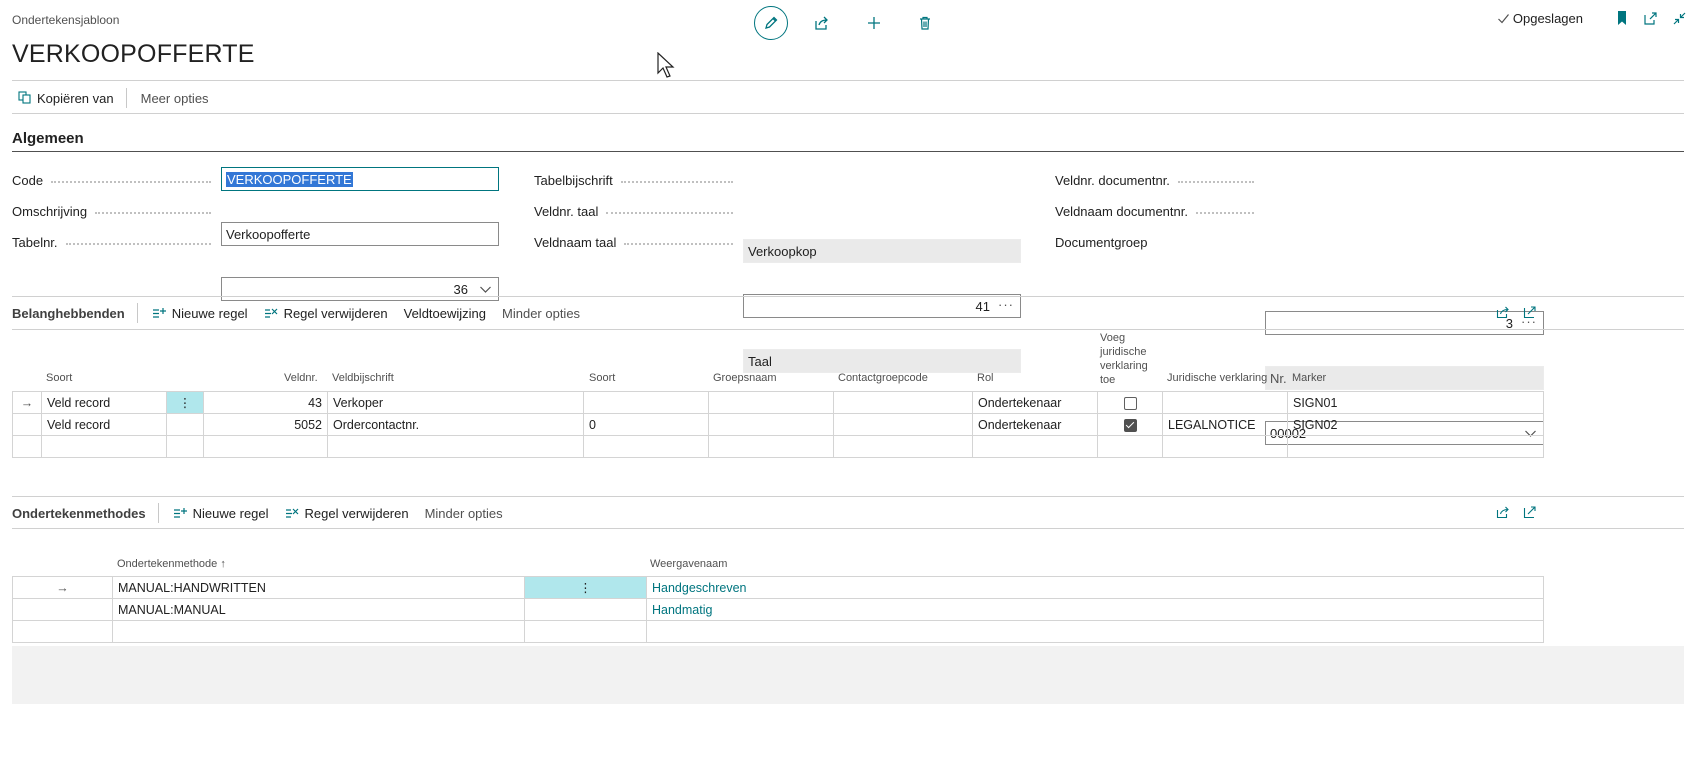 This screenshot has width=1701, height=764. Describe the element at coordinates (822, 23) in the screenshot. I see `share-button` at that location.